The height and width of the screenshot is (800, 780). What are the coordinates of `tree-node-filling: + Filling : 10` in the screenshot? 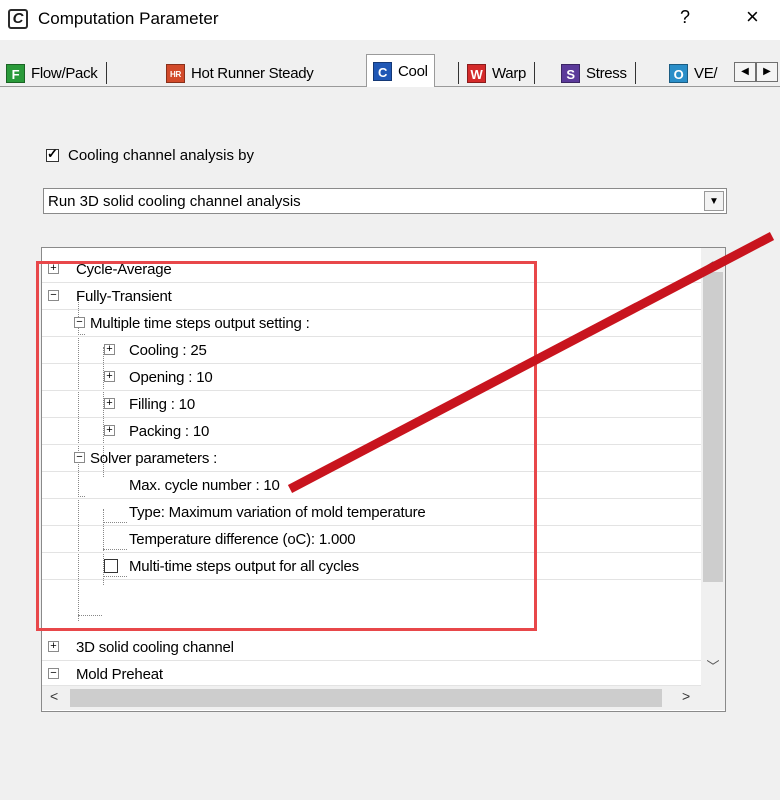 It's located at (371, 404).